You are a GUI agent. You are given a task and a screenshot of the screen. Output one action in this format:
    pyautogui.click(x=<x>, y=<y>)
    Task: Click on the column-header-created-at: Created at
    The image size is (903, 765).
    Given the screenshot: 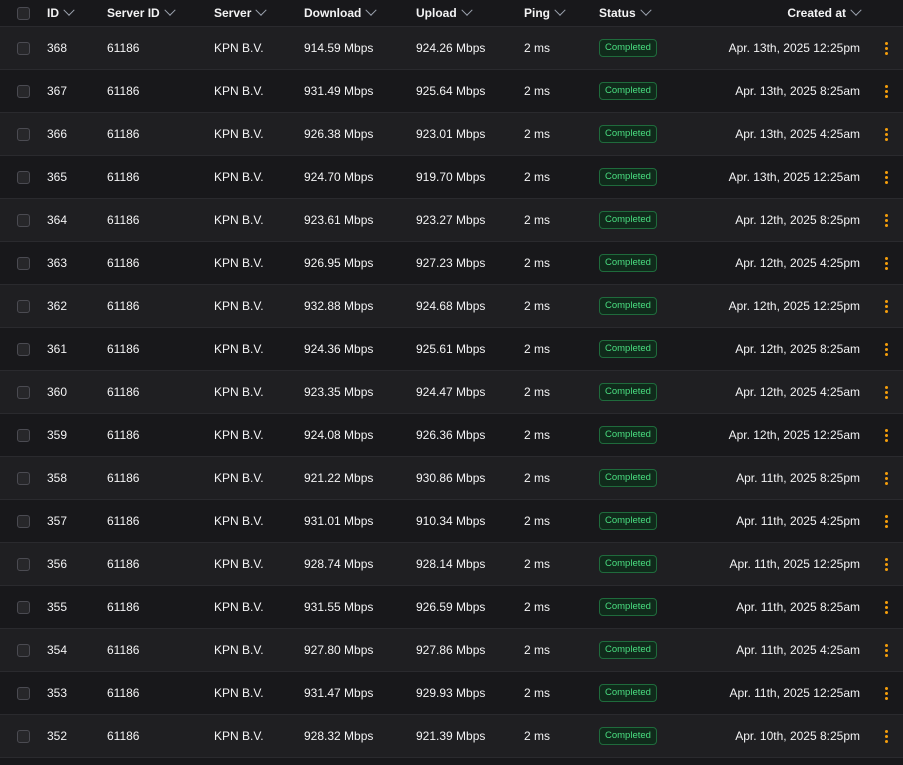 What is the action you would take?
    pyautogui.click(x=824, y=13)
    